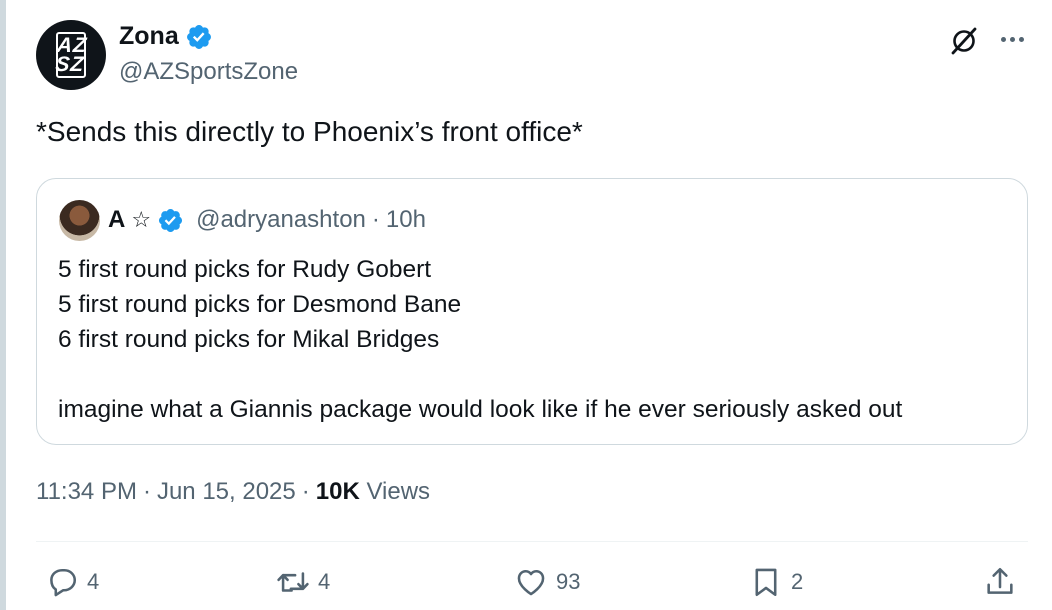 The height and width of the screenshot is (610, 1052). Describe the element at coordinates (480, 374) in the screenshot. I see `quoted-text-blank-line` at that location.